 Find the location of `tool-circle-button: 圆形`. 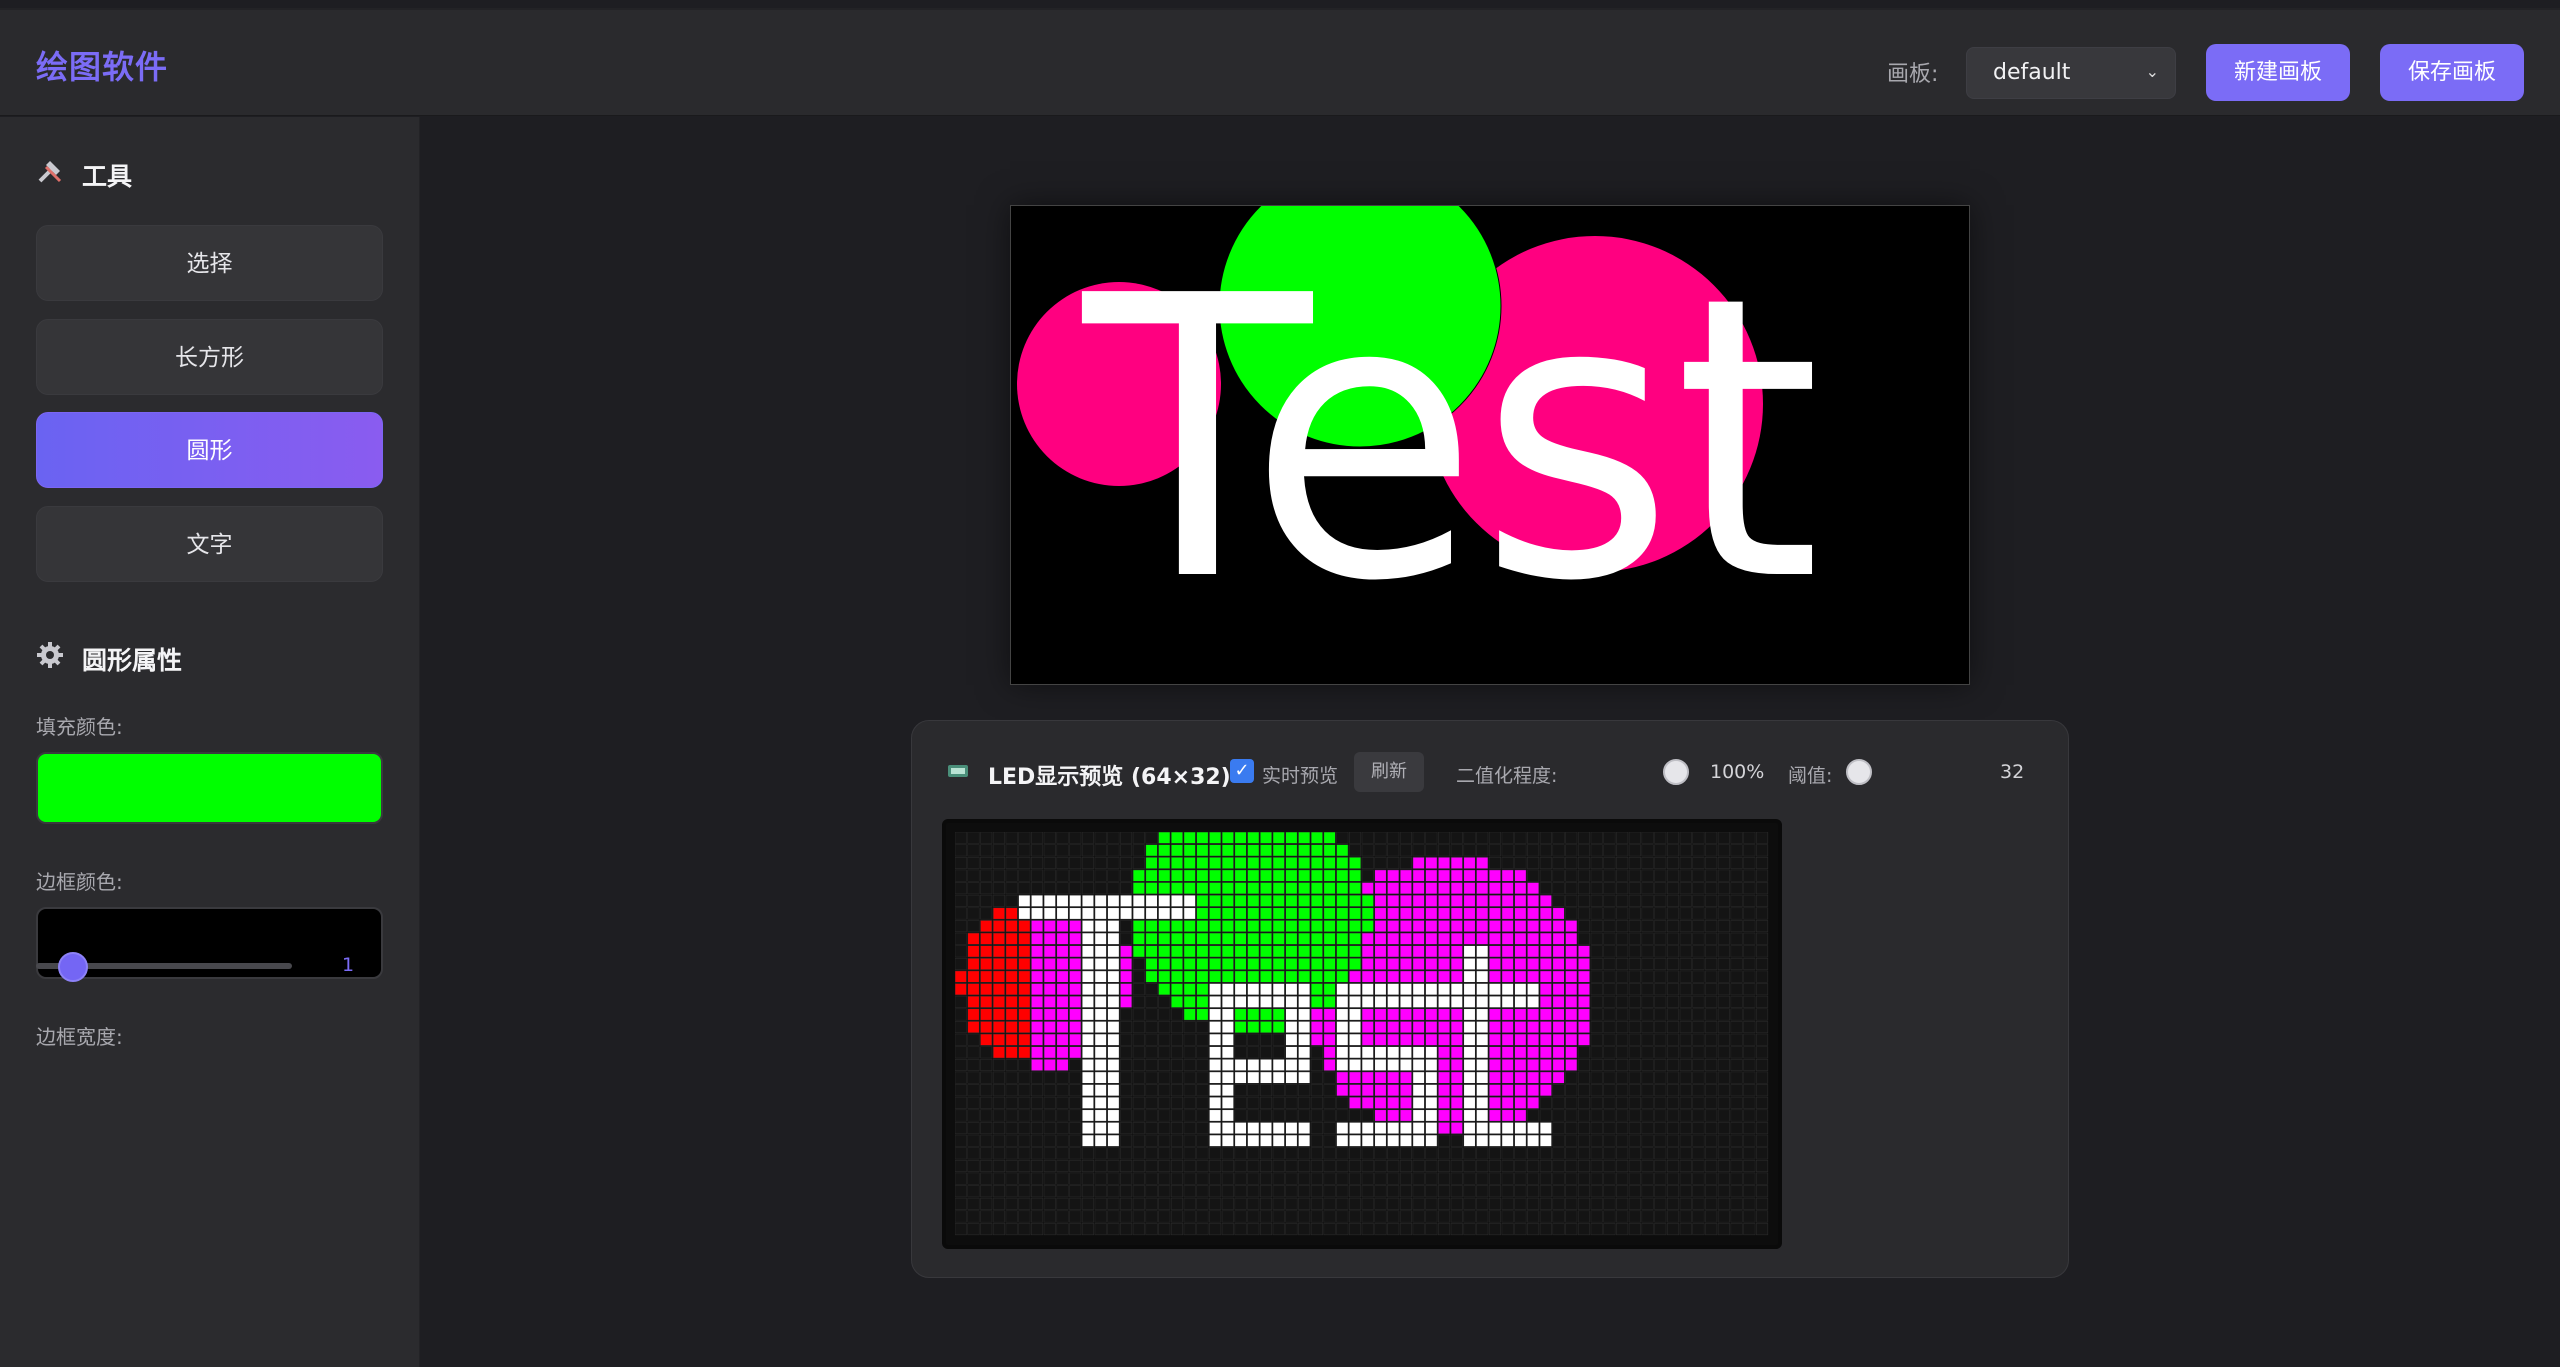

tool-circle-button: 圆形 is located at coordinates (209, 450).